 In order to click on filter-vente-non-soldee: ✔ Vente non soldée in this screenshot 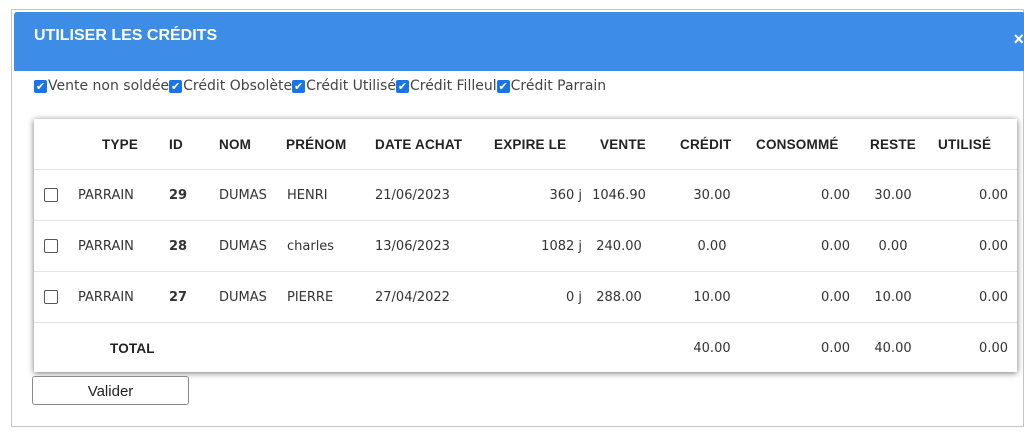, I will do `click(101, 86)`.